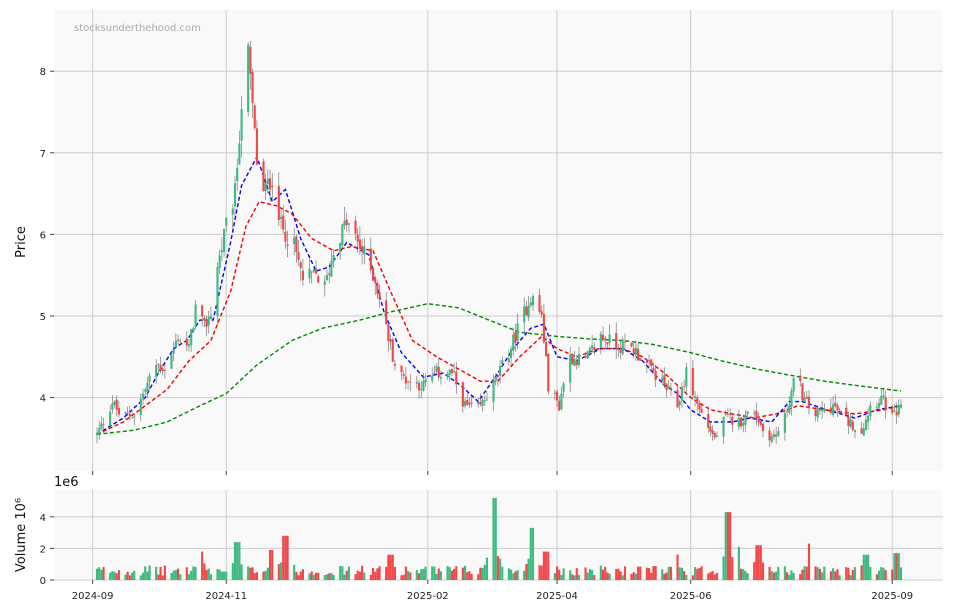 Image resolution: width=953 pixels, height=611 pixels. I want to click on x-tick-label: 2024-11, so click(226, 596).